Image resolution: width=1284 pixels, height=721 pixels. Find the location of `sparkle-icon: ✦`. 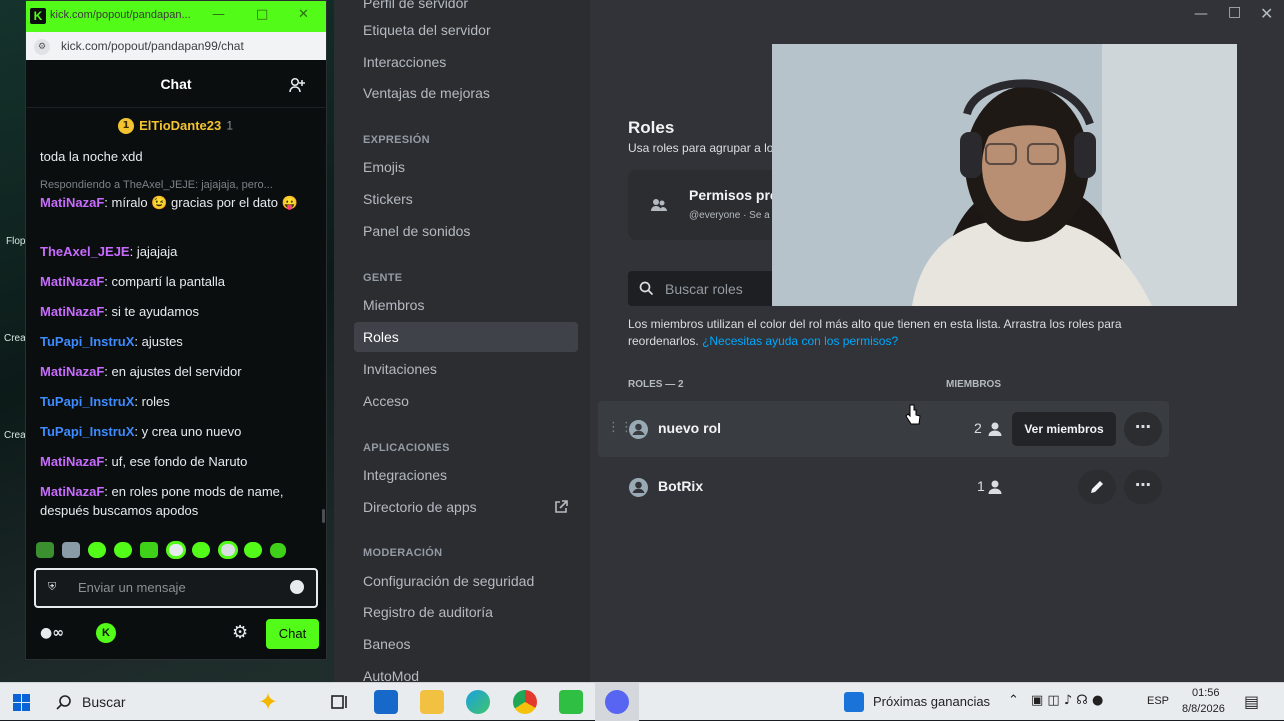

sparkle-icon: ✦ is located at coordinates (268, 702).